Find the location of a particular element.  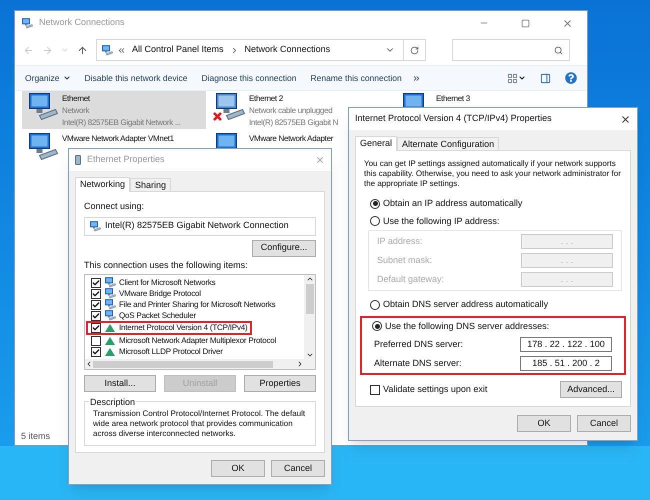

field-label: Connect using: is located at coordinates (115, 206).